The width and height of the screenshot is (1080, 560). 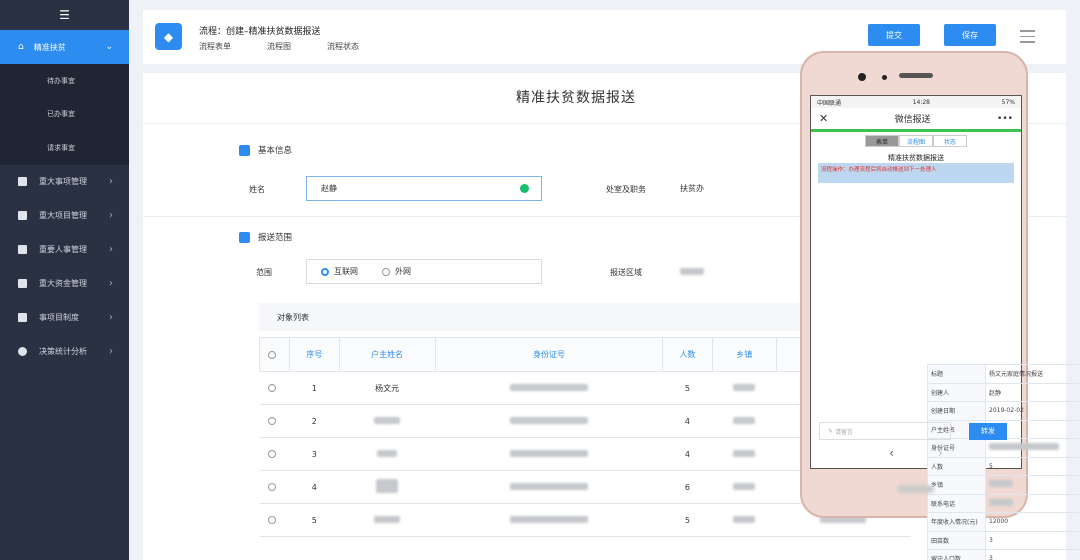 I want to click on phone-note: 流程操作：办理流程后将自动推送到下一处理人, so click(x=916, y=173).